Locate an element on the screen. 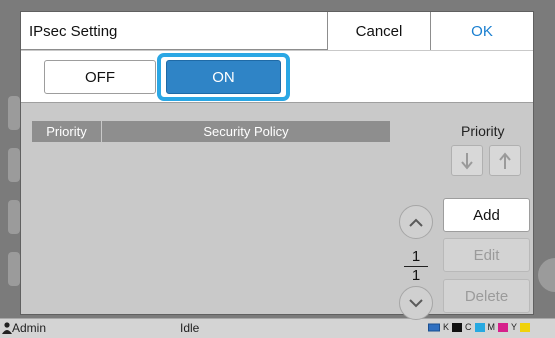 Image resolution: width=555 pixels, height=338 pixels. ink-cyan-swatch is located at coordinates (479, 327).